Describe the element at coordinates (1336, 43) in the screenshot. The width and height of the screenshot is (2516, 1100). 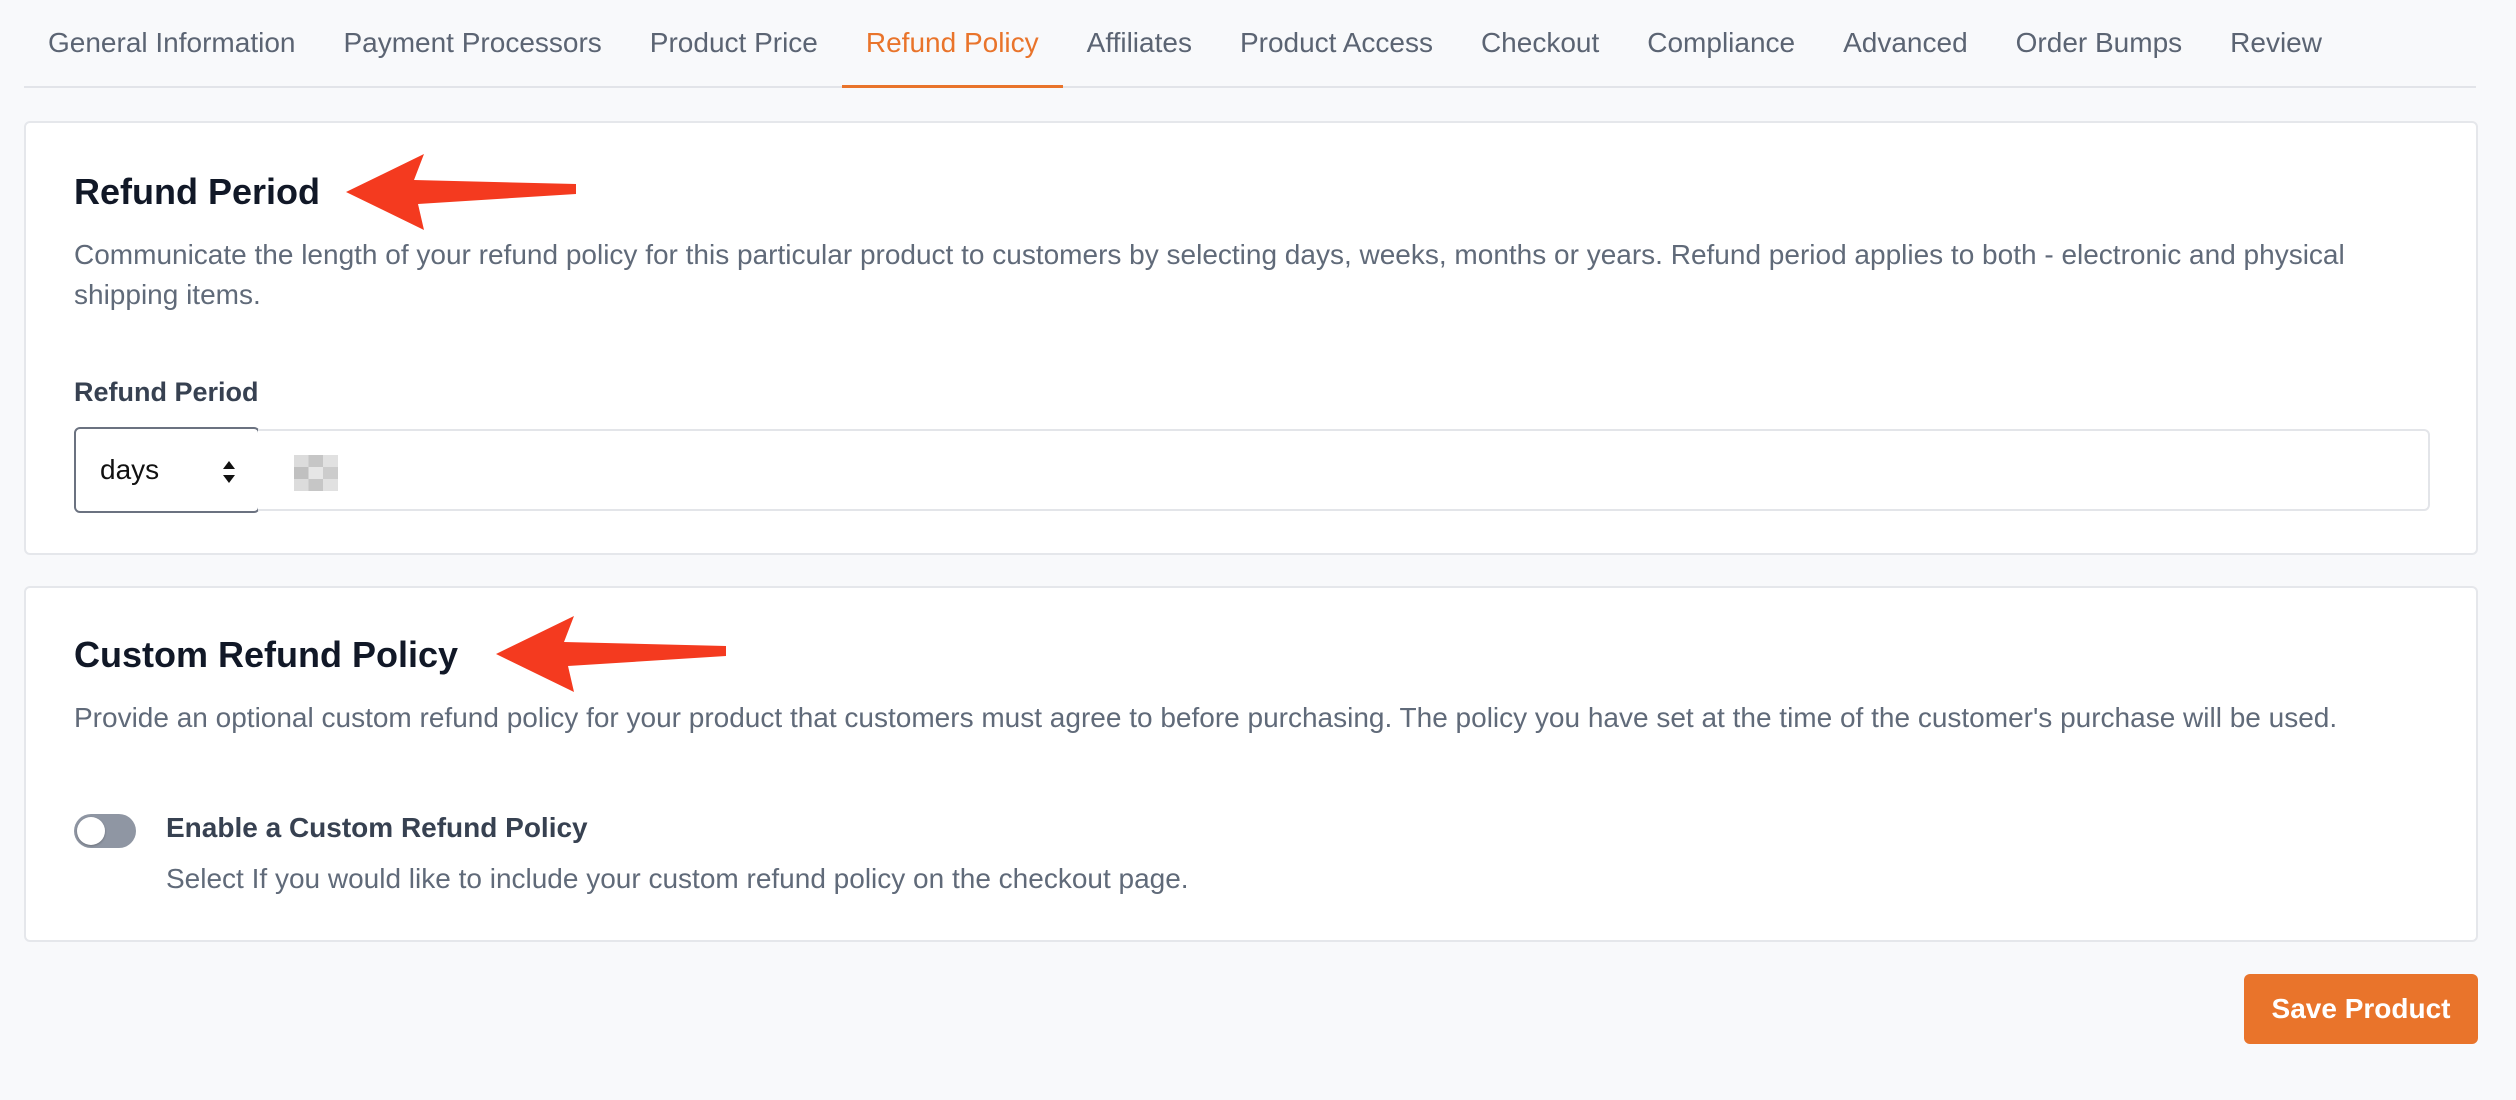
I see `tab-product-access: Product Access` at that location.